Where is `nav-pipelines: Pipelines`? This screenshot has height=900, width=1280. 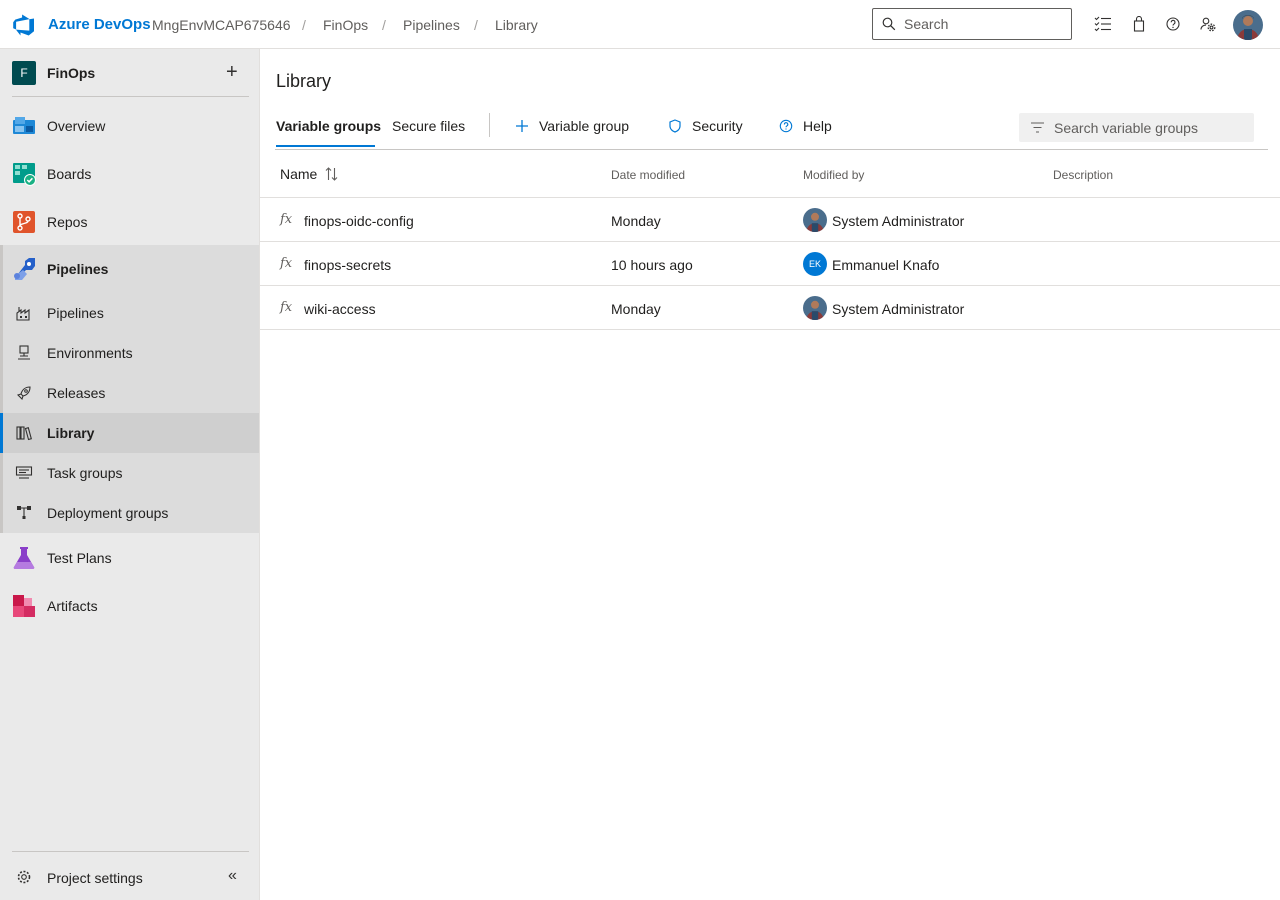
nav-pipelines: Pipelines is located at coordinates (129, 269).